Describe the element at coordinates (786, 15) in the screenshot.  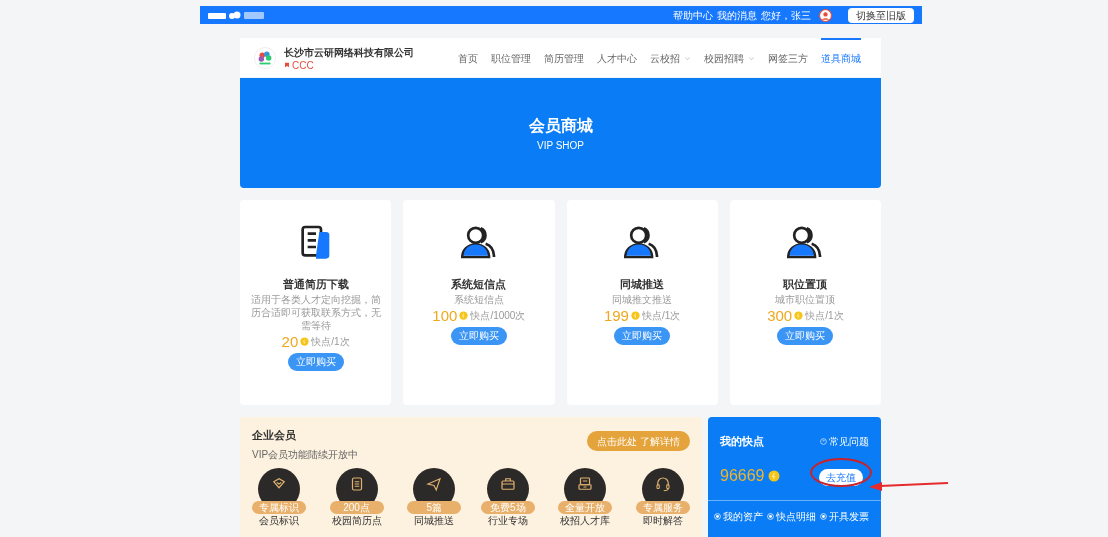
I see `greeting-text: 您好，张三` at that location.